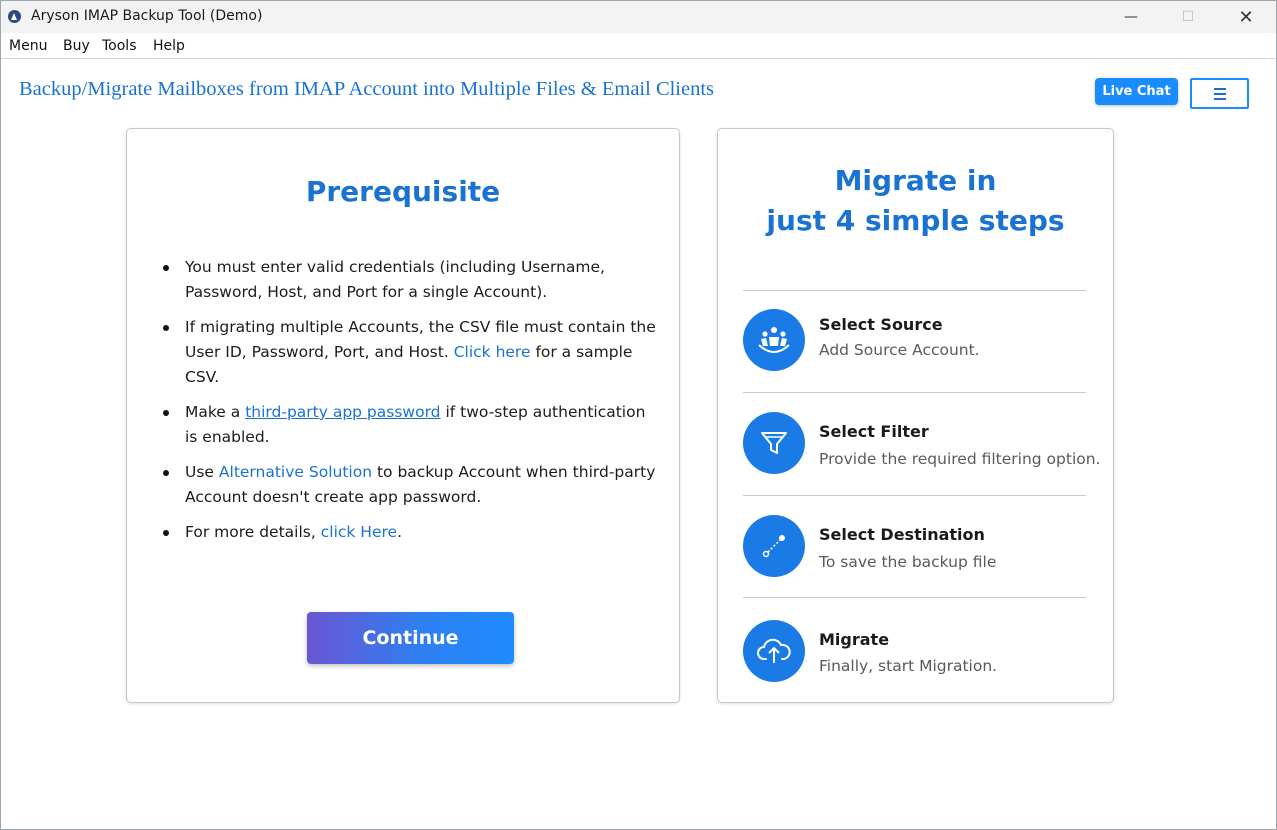 This screenshot has width=1277, height=830. I want to click on step-title: Select Source, so click(881, 324).